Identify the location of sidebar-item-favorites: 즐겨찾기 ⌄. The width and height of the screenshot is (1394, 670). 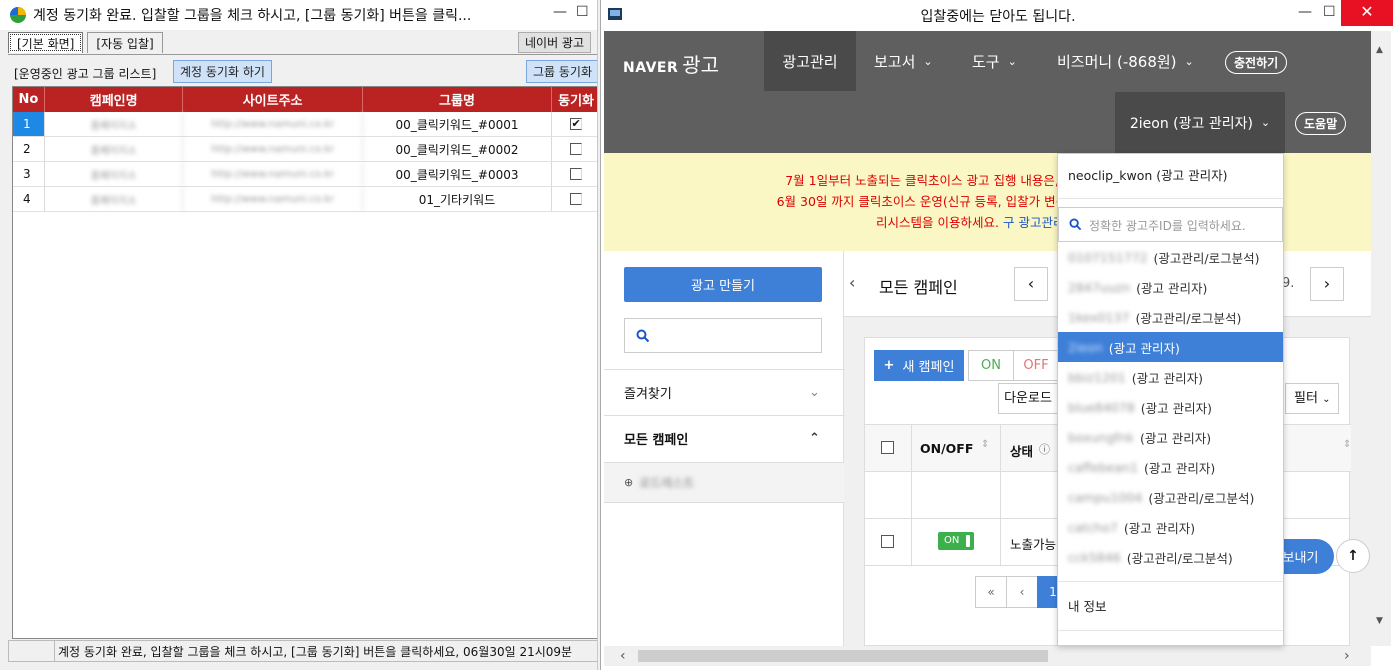
(724, 392).